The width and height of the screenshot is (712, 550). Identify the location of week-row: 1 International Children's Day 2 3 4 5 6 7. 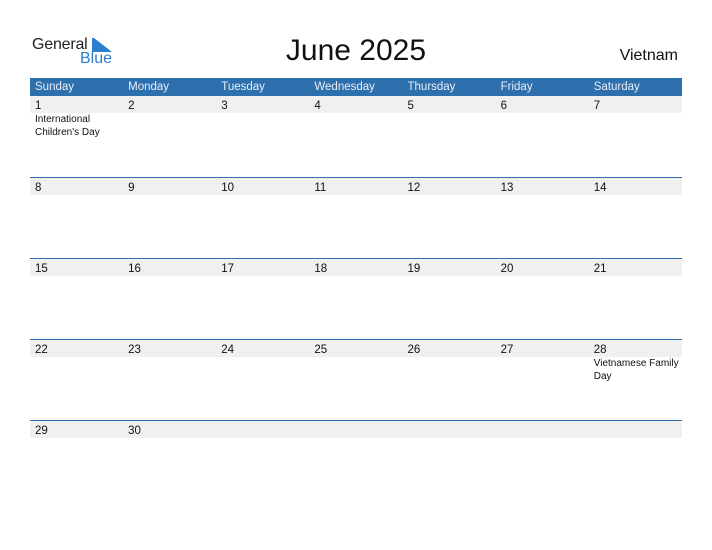
(356, 136).